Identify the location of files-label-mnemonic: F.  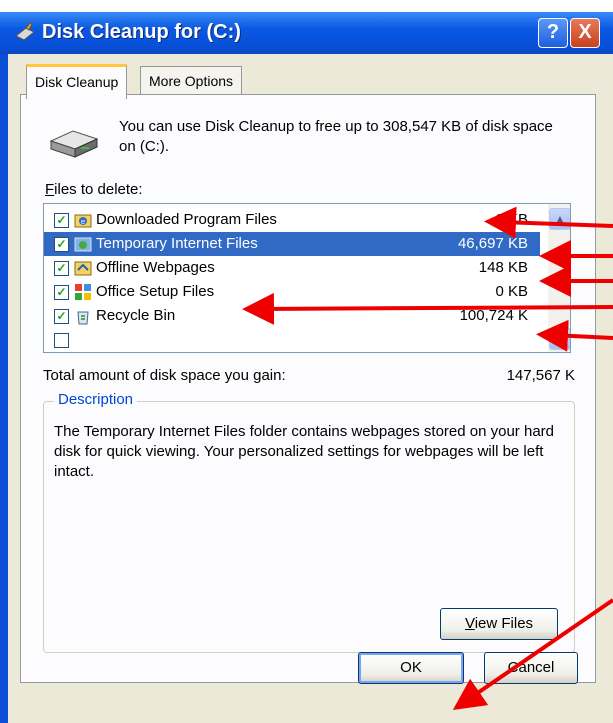
(50, 189).